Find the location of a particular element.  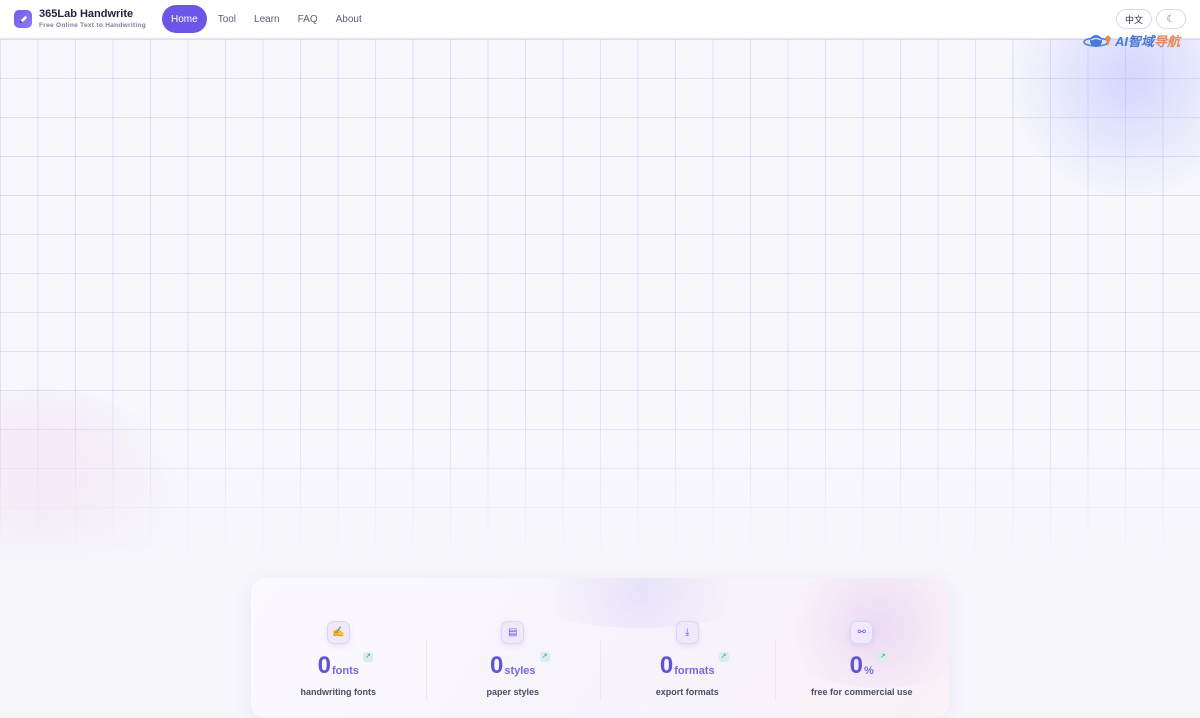

stat-unit: % is located at coordinates (869, 671).